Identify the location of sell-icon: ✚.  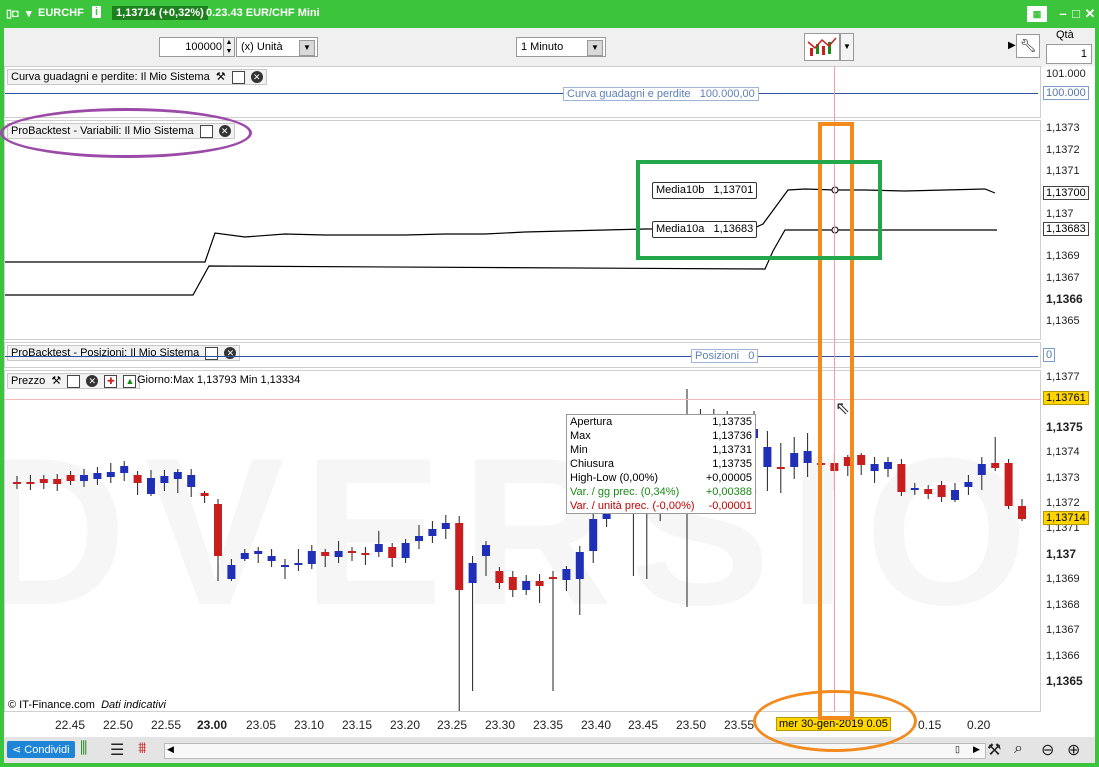
(111, 381).